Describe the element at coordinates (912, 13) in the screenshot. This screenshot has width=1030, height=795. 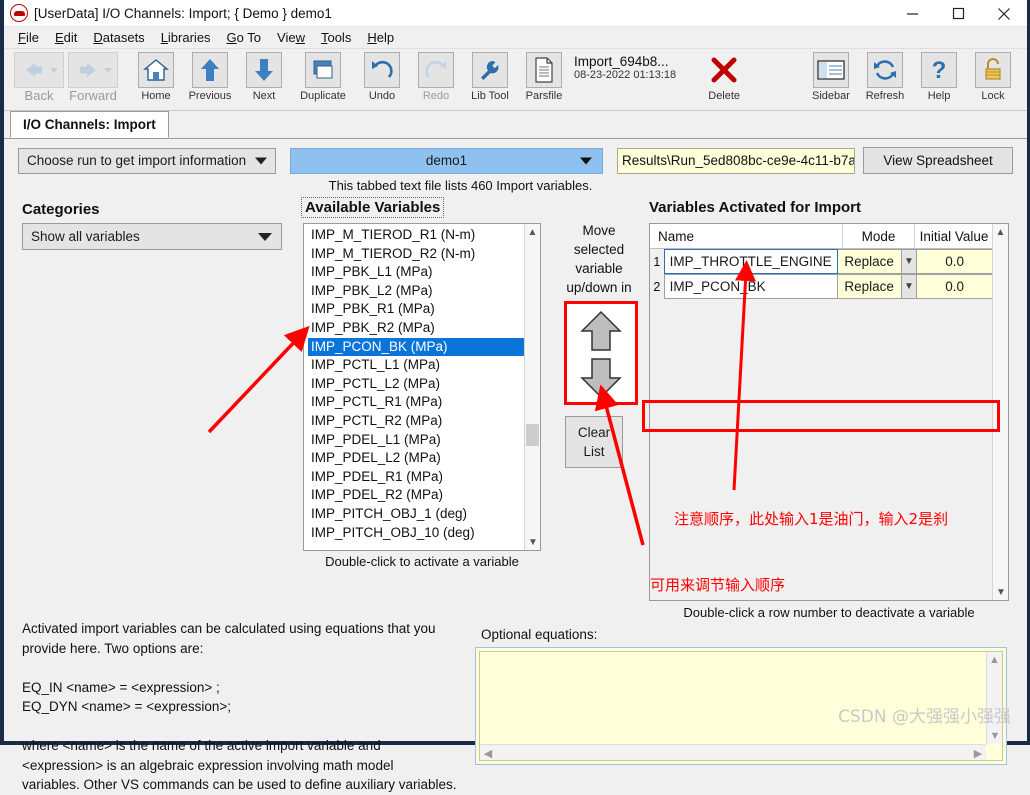
I see `minimize-button` at that location.